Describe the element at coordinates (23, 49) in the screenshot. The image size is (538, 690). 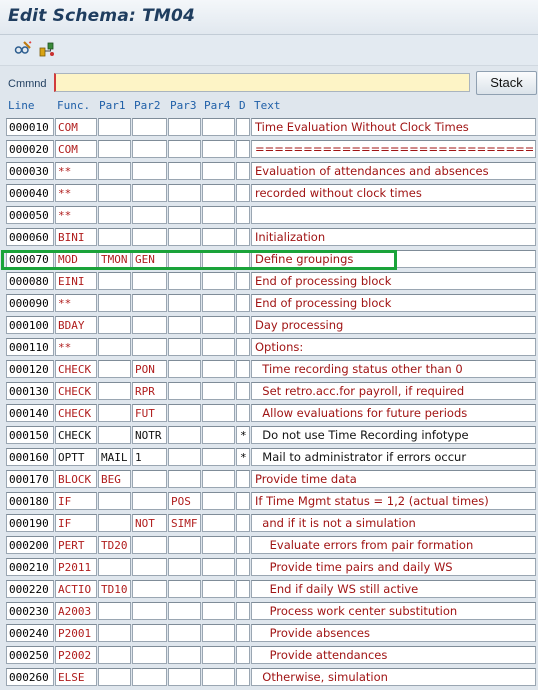
I see `display-change-icon` at that location.